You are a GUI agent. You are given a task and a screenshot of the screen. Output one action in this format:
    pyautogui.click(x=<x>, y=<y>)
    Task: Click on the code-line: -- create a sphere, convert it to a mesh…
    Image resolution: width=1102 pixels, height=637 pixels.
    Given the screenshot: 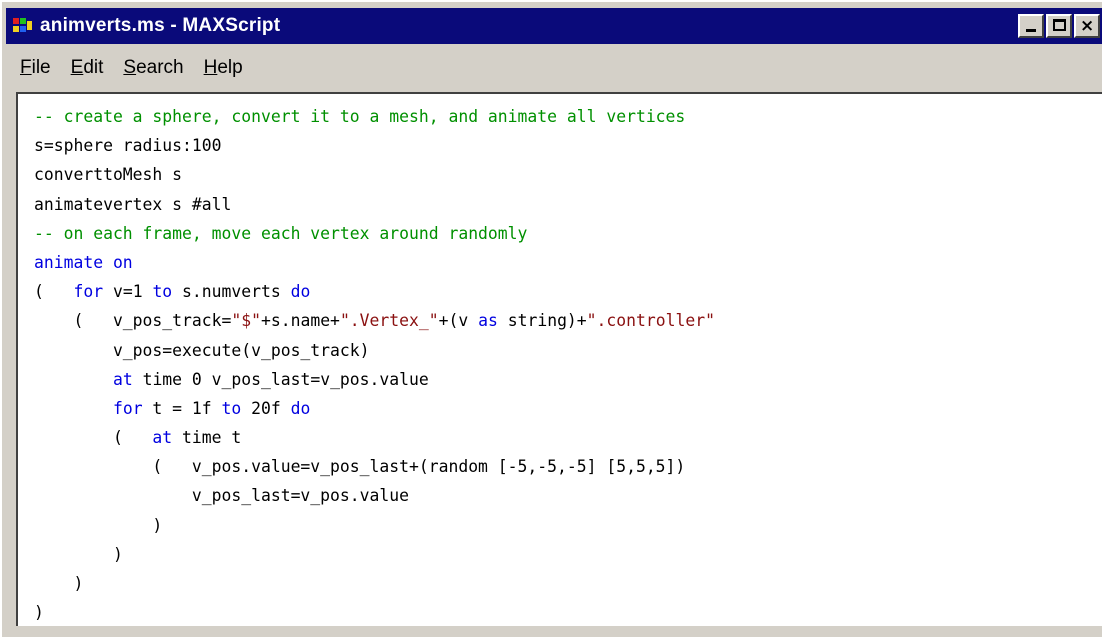 What is the action you would take?
    pyautogui.click(x=374, y=116)
    